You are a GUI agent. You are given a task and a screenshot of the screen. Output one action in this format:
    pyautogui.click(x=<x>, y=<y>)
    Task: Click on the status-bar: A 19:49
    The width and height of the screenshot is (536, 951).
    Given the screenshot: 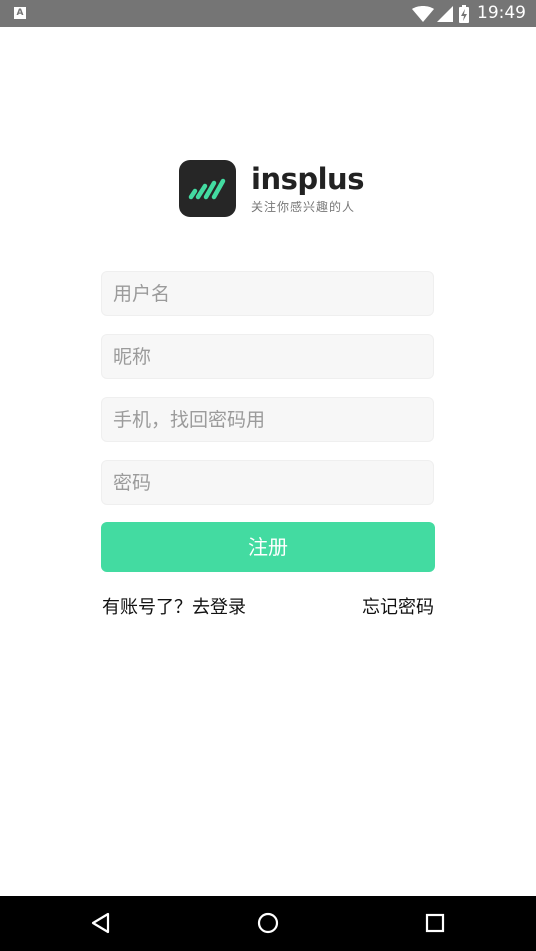 What is the action you would take?
    pyautogui.click(x=268, y=13)
    